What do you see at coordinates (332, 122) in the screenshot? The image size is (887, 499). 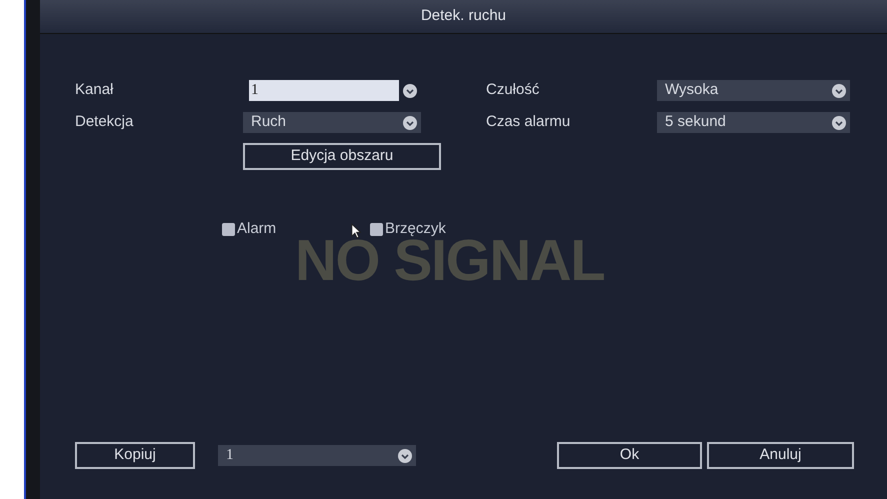 I see `dropdown: Ruch` at bounding box center [332, 122].